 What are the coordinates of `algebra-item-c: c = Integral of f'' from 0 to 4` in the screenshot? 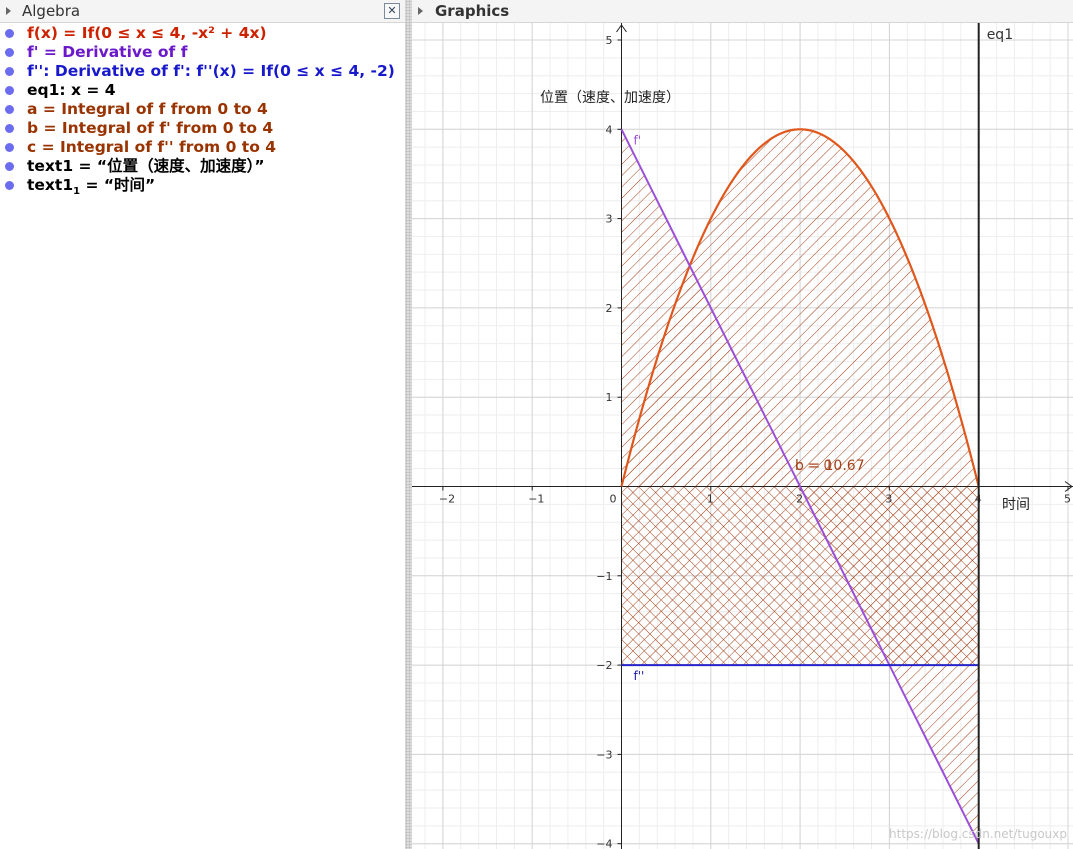 It's located at (202, 147).